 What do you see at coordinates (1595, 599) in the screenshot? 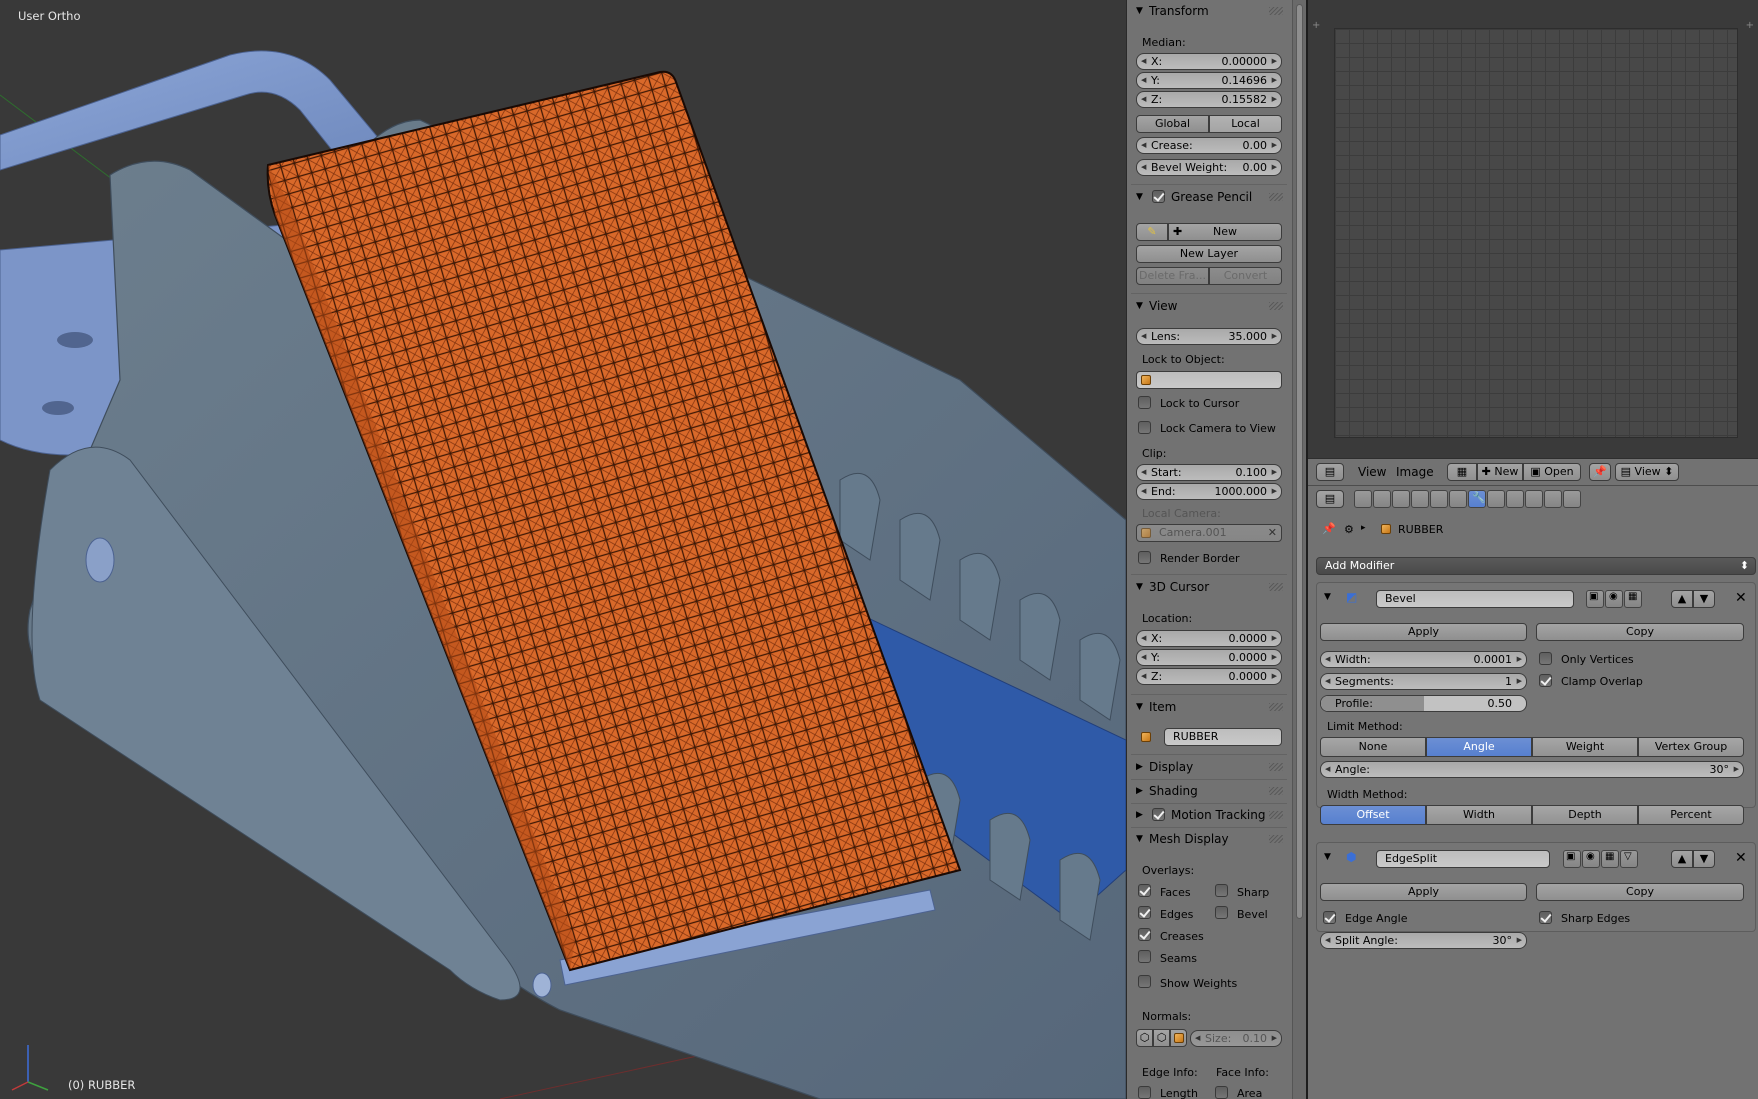
I see `render-toggle: ▣` at bounding box center [1595, 599].